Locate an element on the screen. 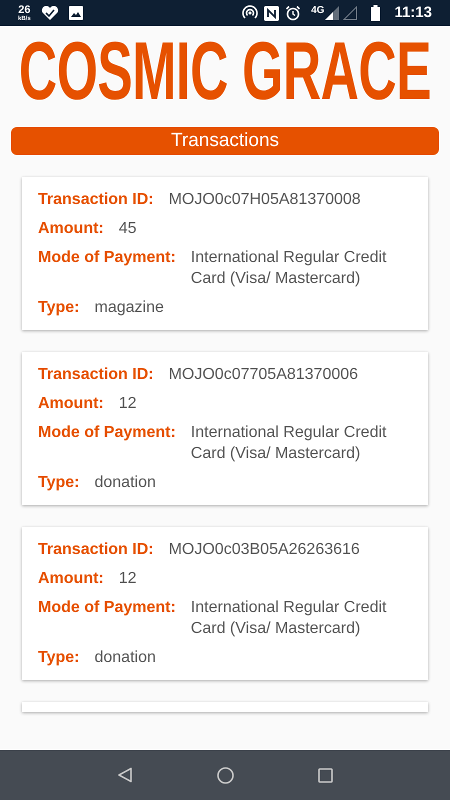  field-value: MOJO0c07H05A81370008 is located at coordinates (264, 200).